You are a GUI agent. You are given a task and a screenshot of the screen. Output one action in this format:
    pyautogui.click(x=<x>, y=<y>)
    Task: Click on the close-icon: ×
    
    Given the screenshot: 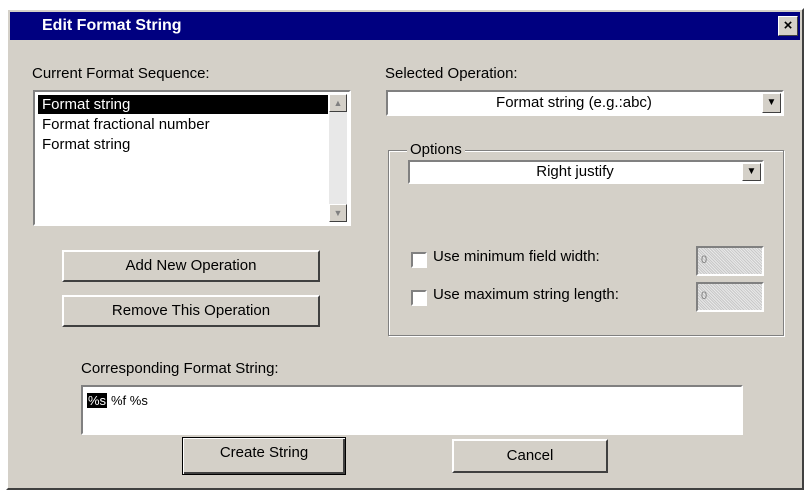 What is the action you would take?
    pyautogui.click(x=788, y=26)
    